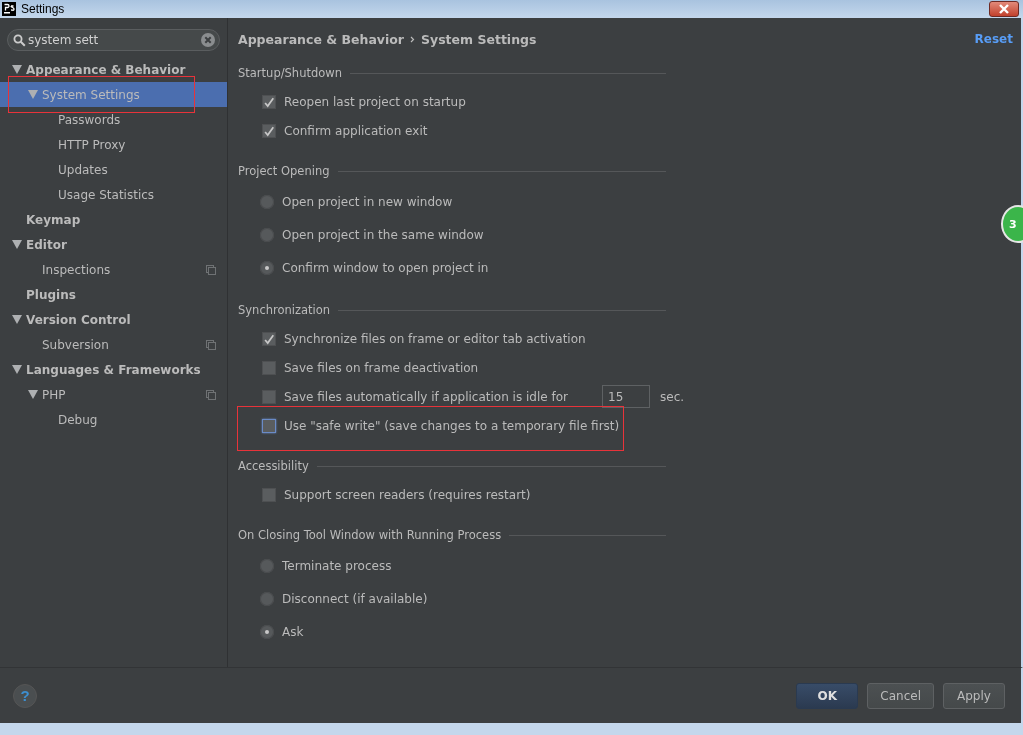 The image size is (1023, 735). Describe the element at coordinates (19, 40) in the screenshot. I see `search-icon` at that location.